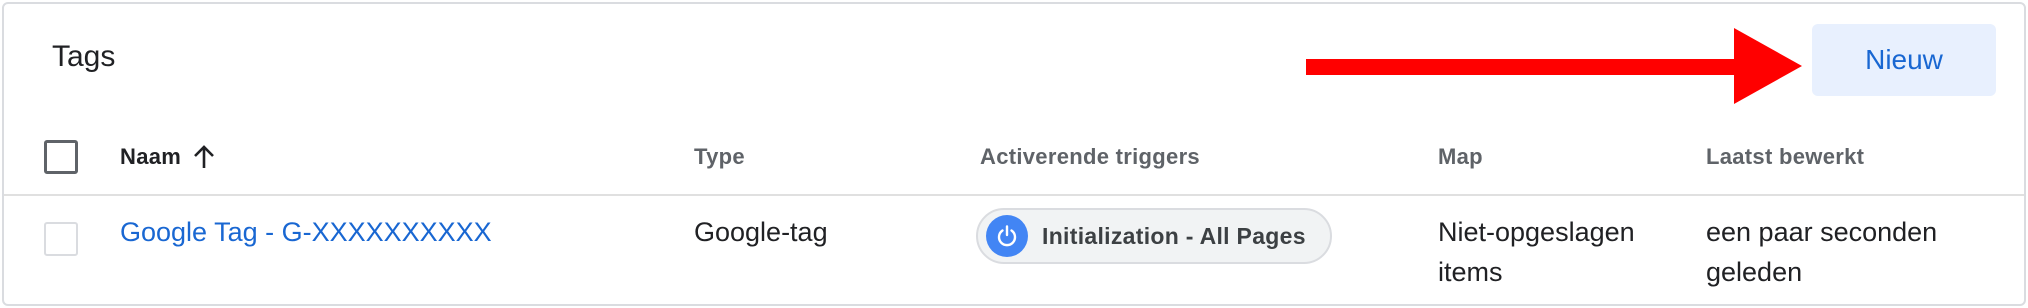 The width and height of the screenshot is (2028, 308). I want to click on column-header-type: Type, so click(719, 157).